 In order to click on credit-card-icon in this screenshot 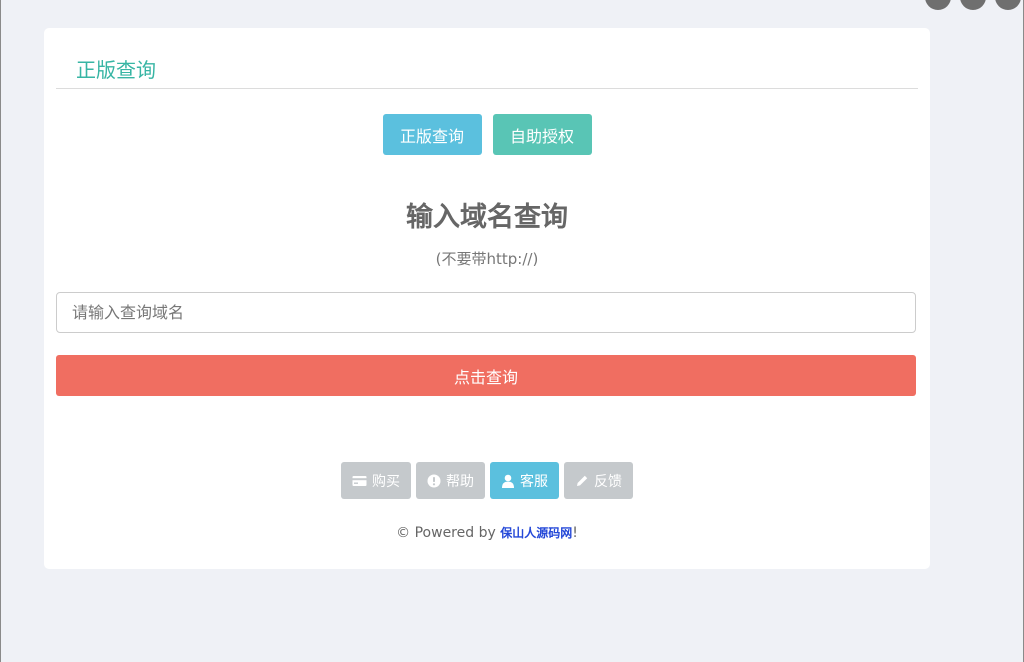, I will do `click(359, 481)`.